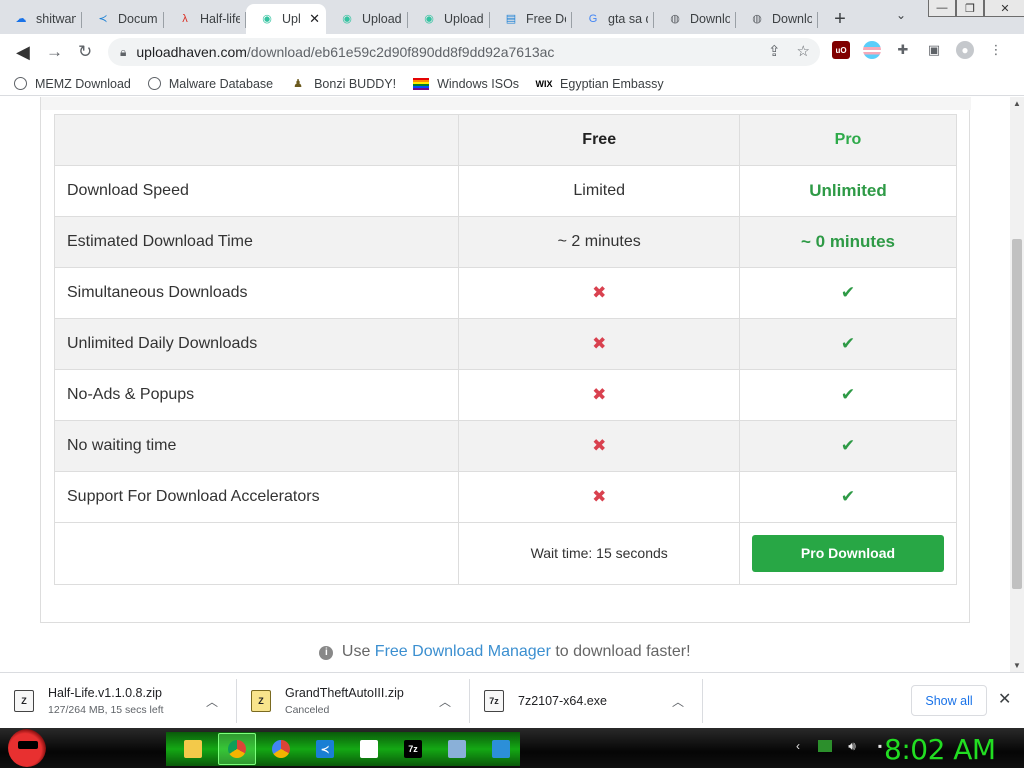 Image resolution: width=1024 pixels, height=768 pixels. What do you see at coordinates (41, 19) in the screenshot?
I see `browser-tab: ☁ shitwan` at bounding box center [41, 19].